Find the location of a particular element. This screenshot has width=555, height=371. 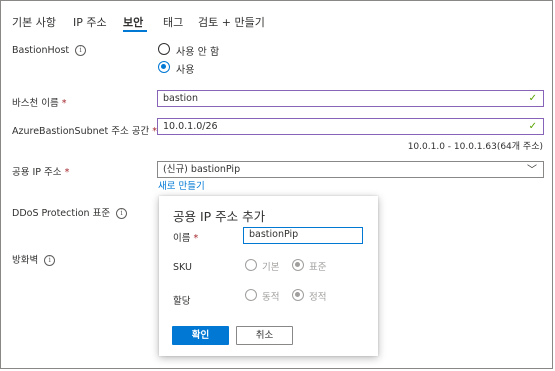

bastion-host-disabled-radio is located at coordinates (164, 49).